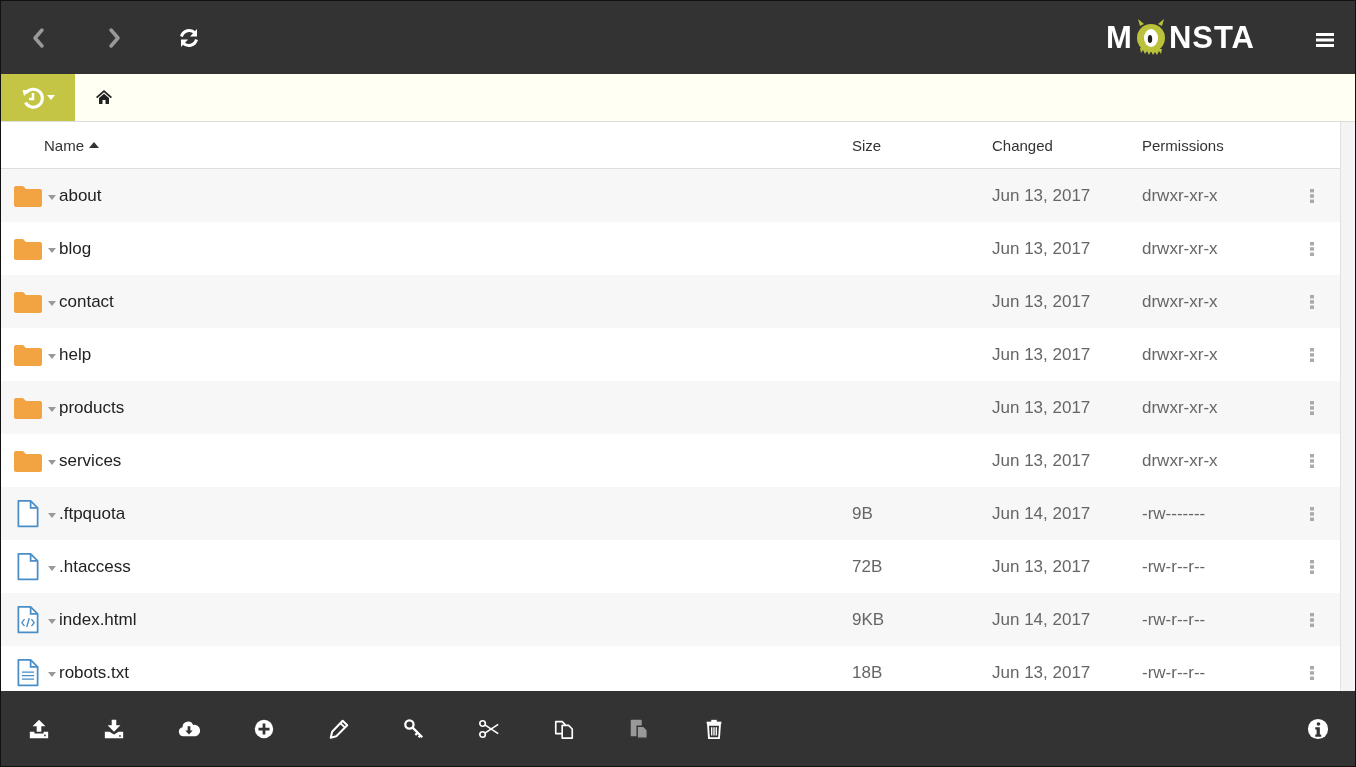 This screenshot has width=1356, height=767. What do you see at coordinates (339, 728) in the screenshot?
I see `pencil-icon` at bounding box center [339, 728].